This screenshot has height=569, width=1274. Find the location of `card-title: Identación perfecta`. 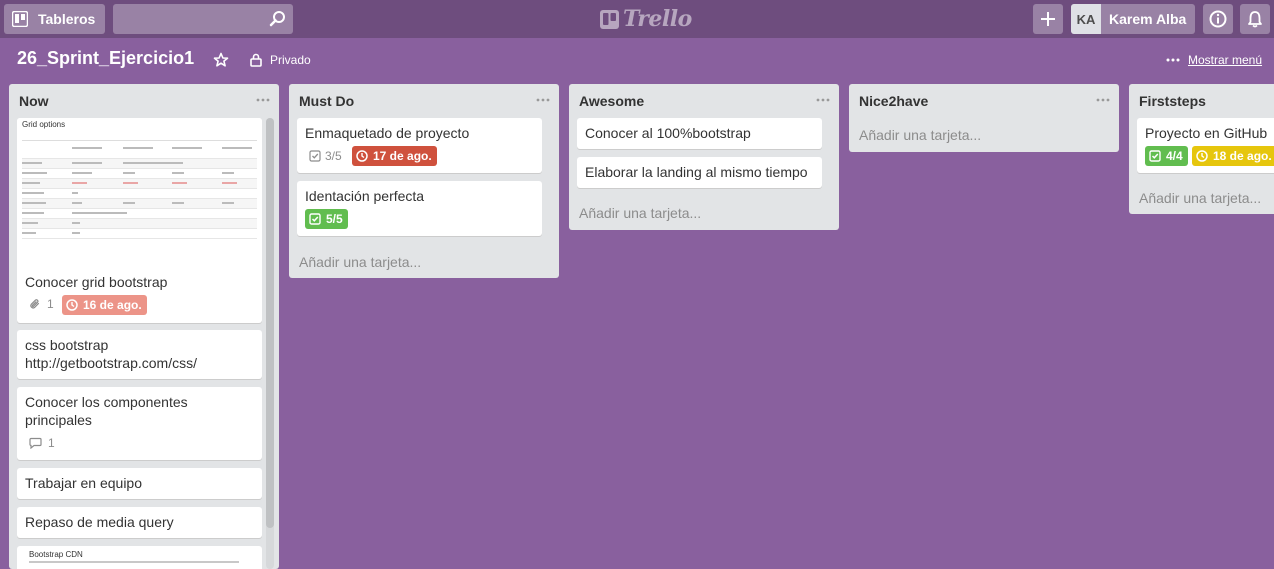

card-title: Identación perfecta is located at coordinates (365, 196).